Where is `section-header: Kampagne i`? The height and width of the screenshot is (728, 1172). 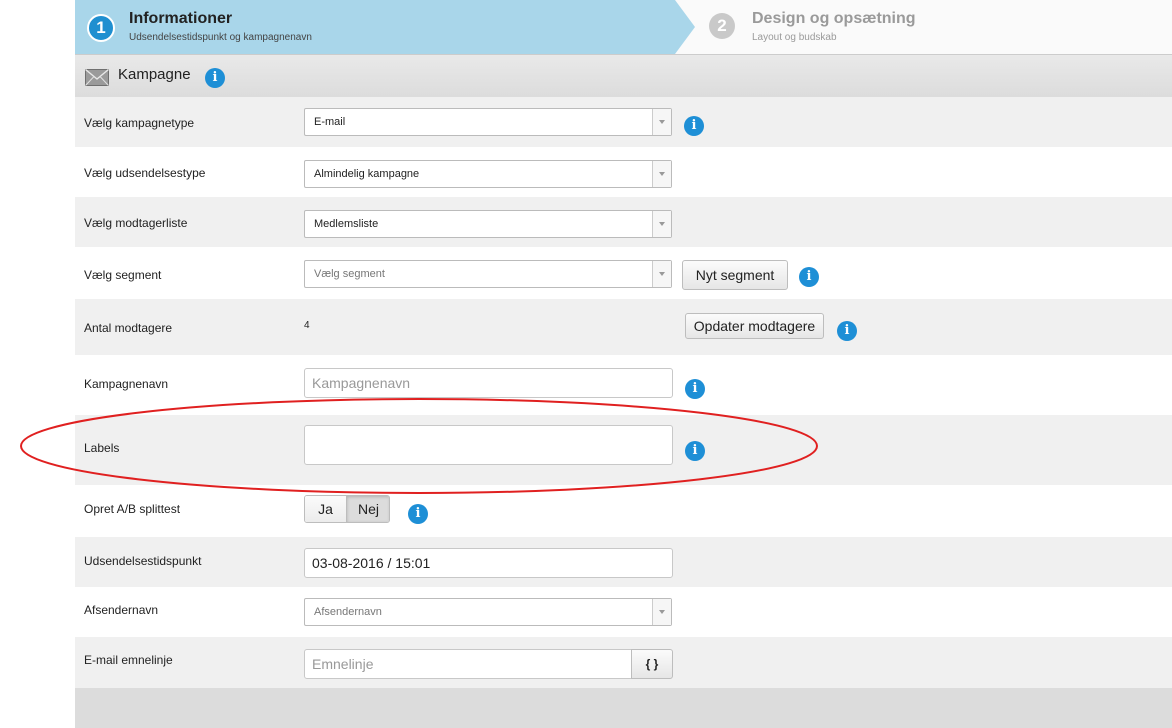
section-header: Kampagne i is located at coordinates (623, 75).